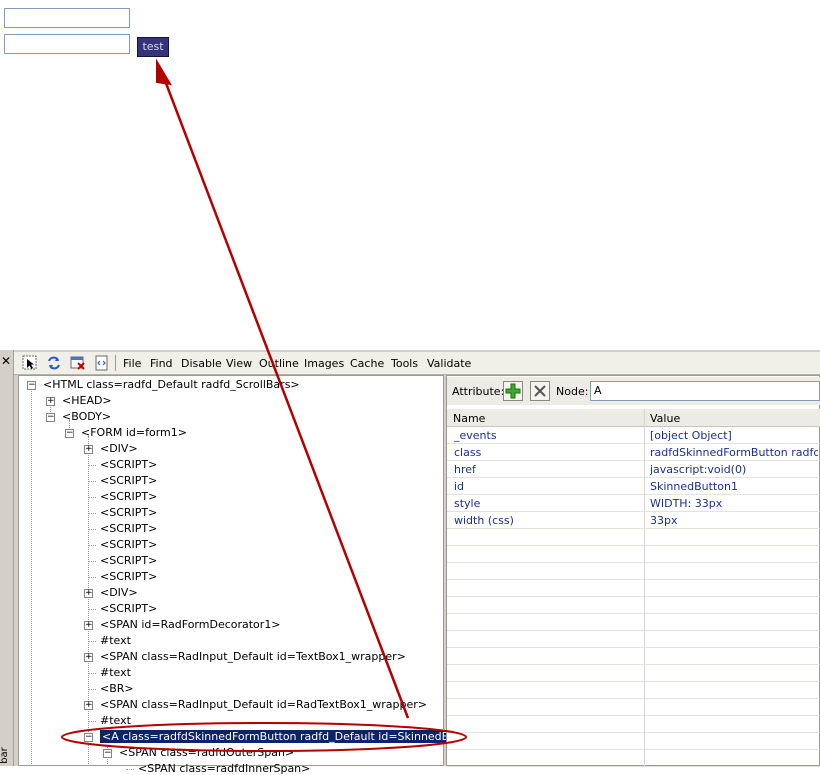 The height and width of the screenshot is (775, 820). What do you see at coordinates (115, 363) in the screenshot?
I see `toolbar-separator` at bounding box center [115, 363].